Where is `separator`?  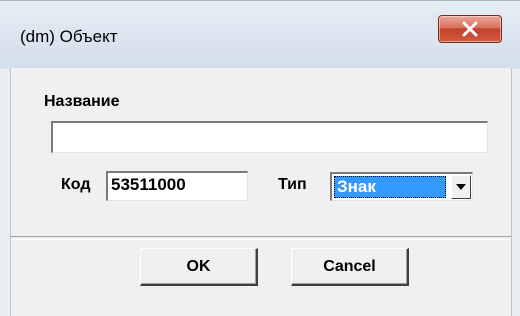 separator is located at coordinates (261, 238).